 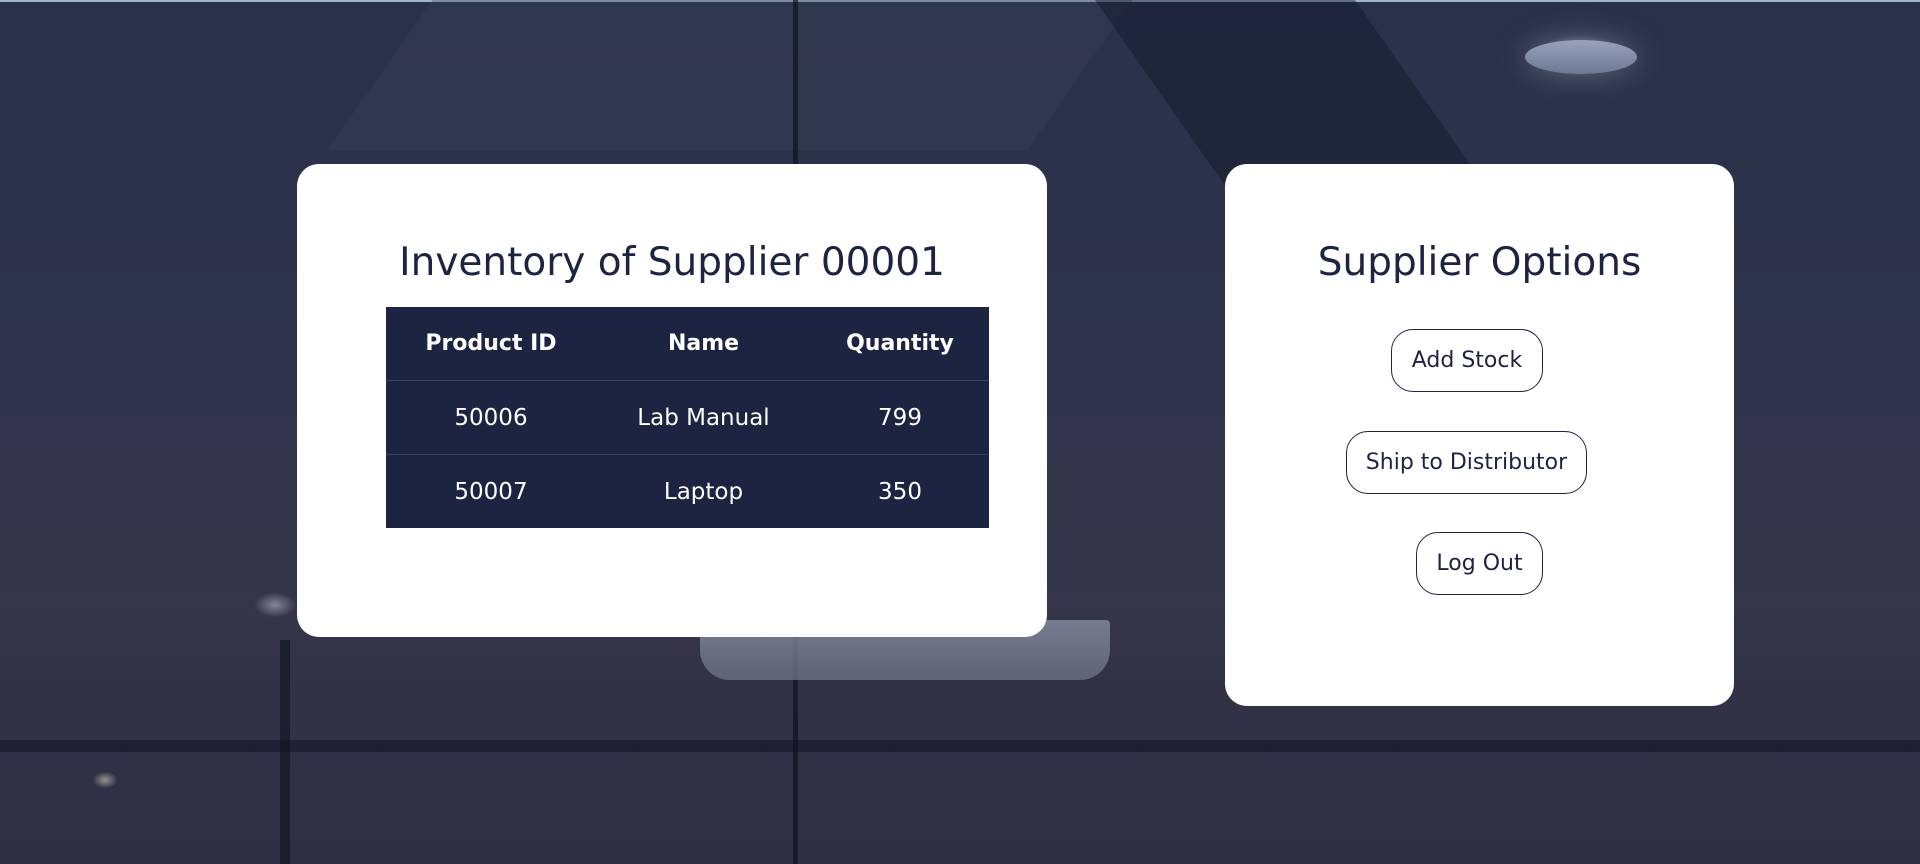 I want to click on ship-to-distributor-button: Ship to Distributor, so click(x=1466, y=462).